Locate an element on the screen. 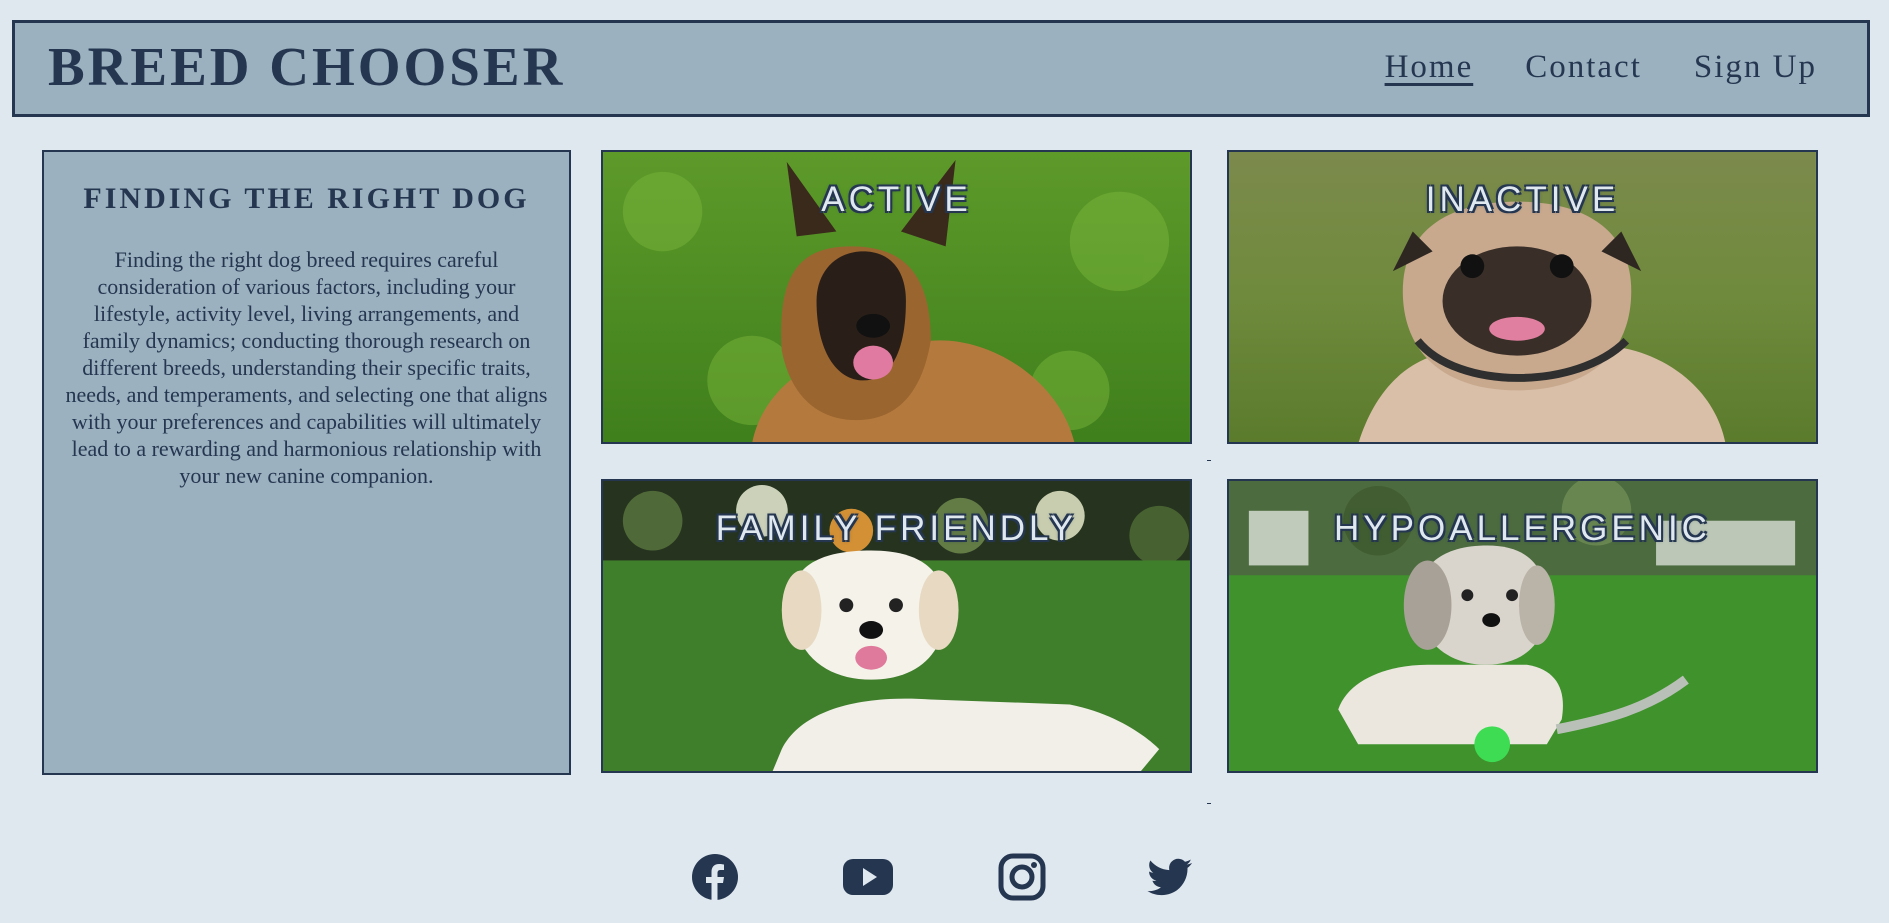 The height and width of the screenshot is (923, 1889). site-header: BREED CHOOSER Home Contact Sign Up is located at coordinates (941, 68).